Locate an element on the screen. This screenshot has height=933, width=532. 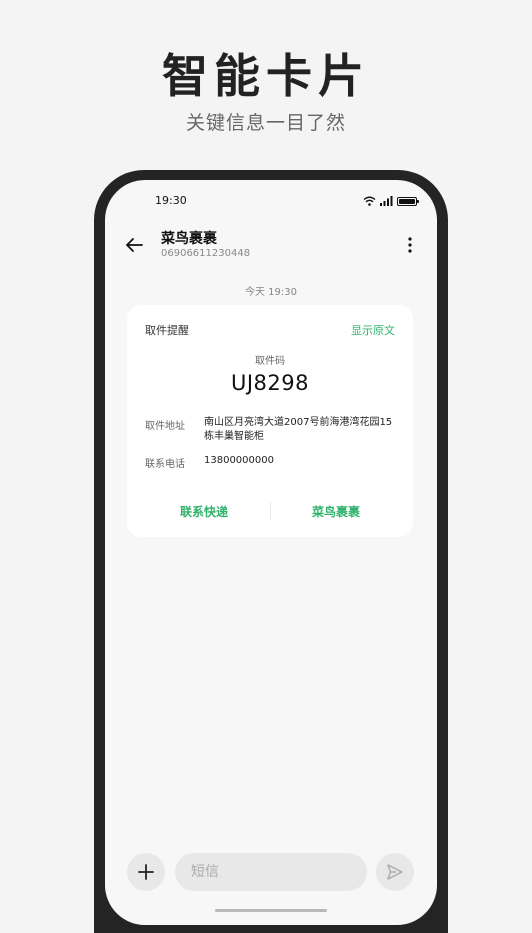
home-indicator is located at coordinates (271, 910).